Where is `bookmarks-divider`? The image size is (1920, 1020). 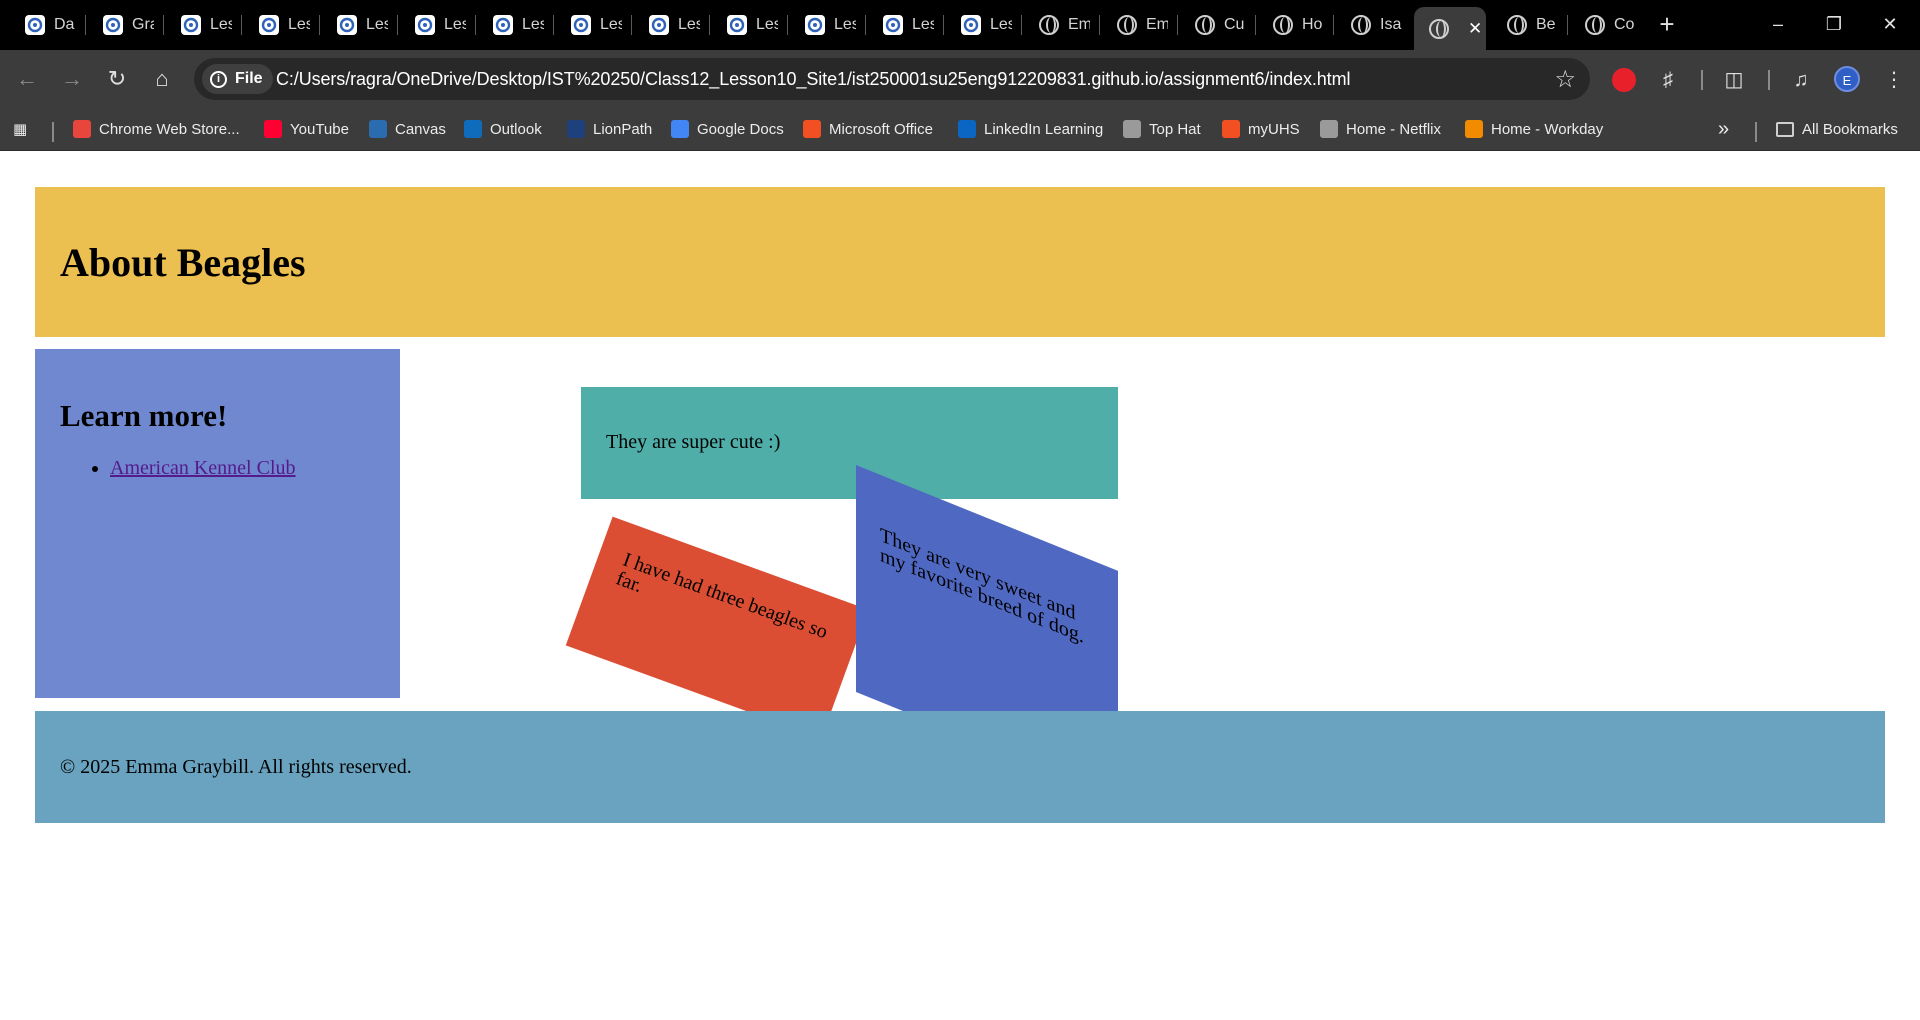 bookmarks-divider is located at coordinates (53, 132).